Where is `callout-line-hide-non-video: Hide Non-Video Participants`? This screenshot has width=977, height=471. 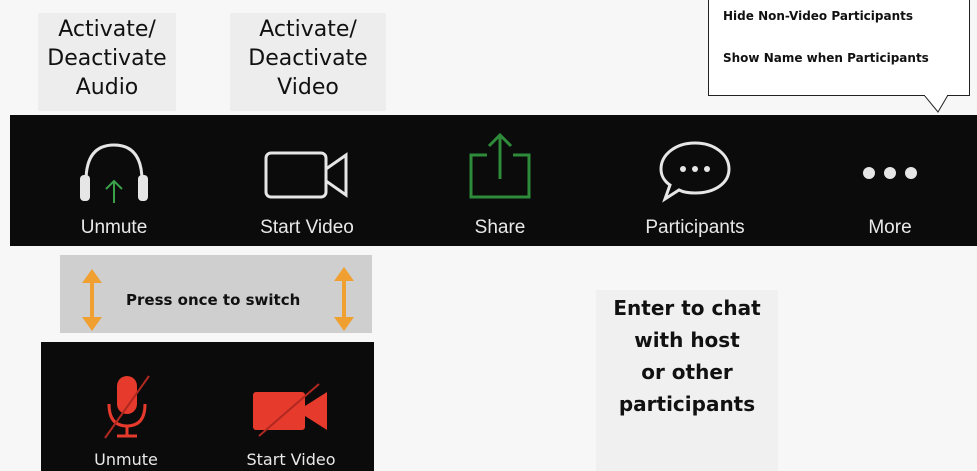 callout-line-hide-non-video: Hide Non-Video Participants is located at coordinates (818, 16).